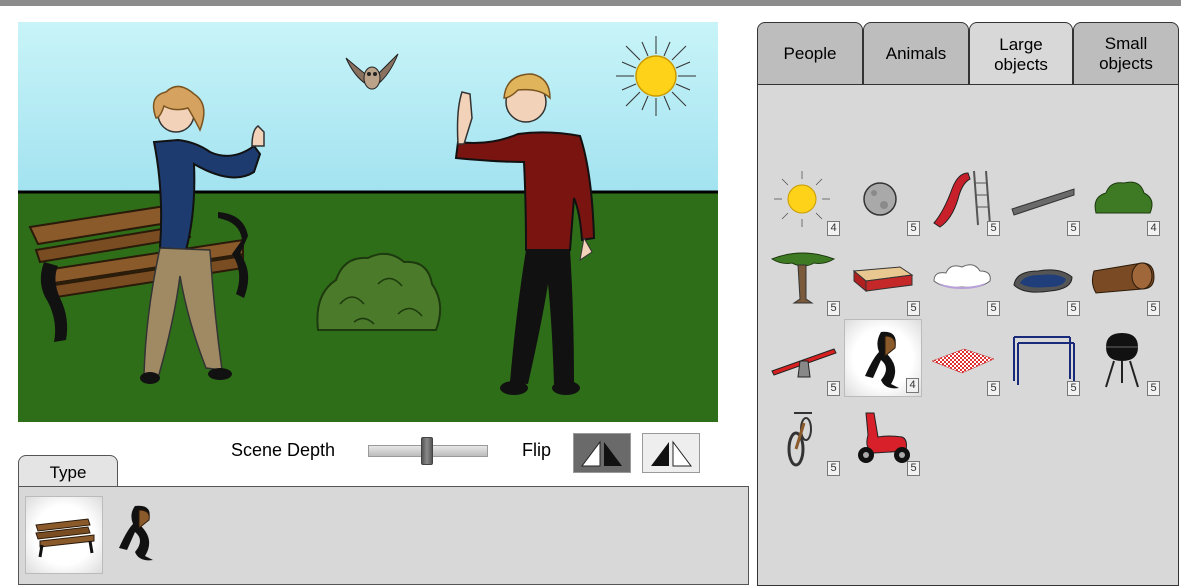 This screenshot has width=1181, height=588. What do you see at coordinates (963, 280) in the screenshot?
I see `library-item-cloud: 5` at bounding box center [963, 280].